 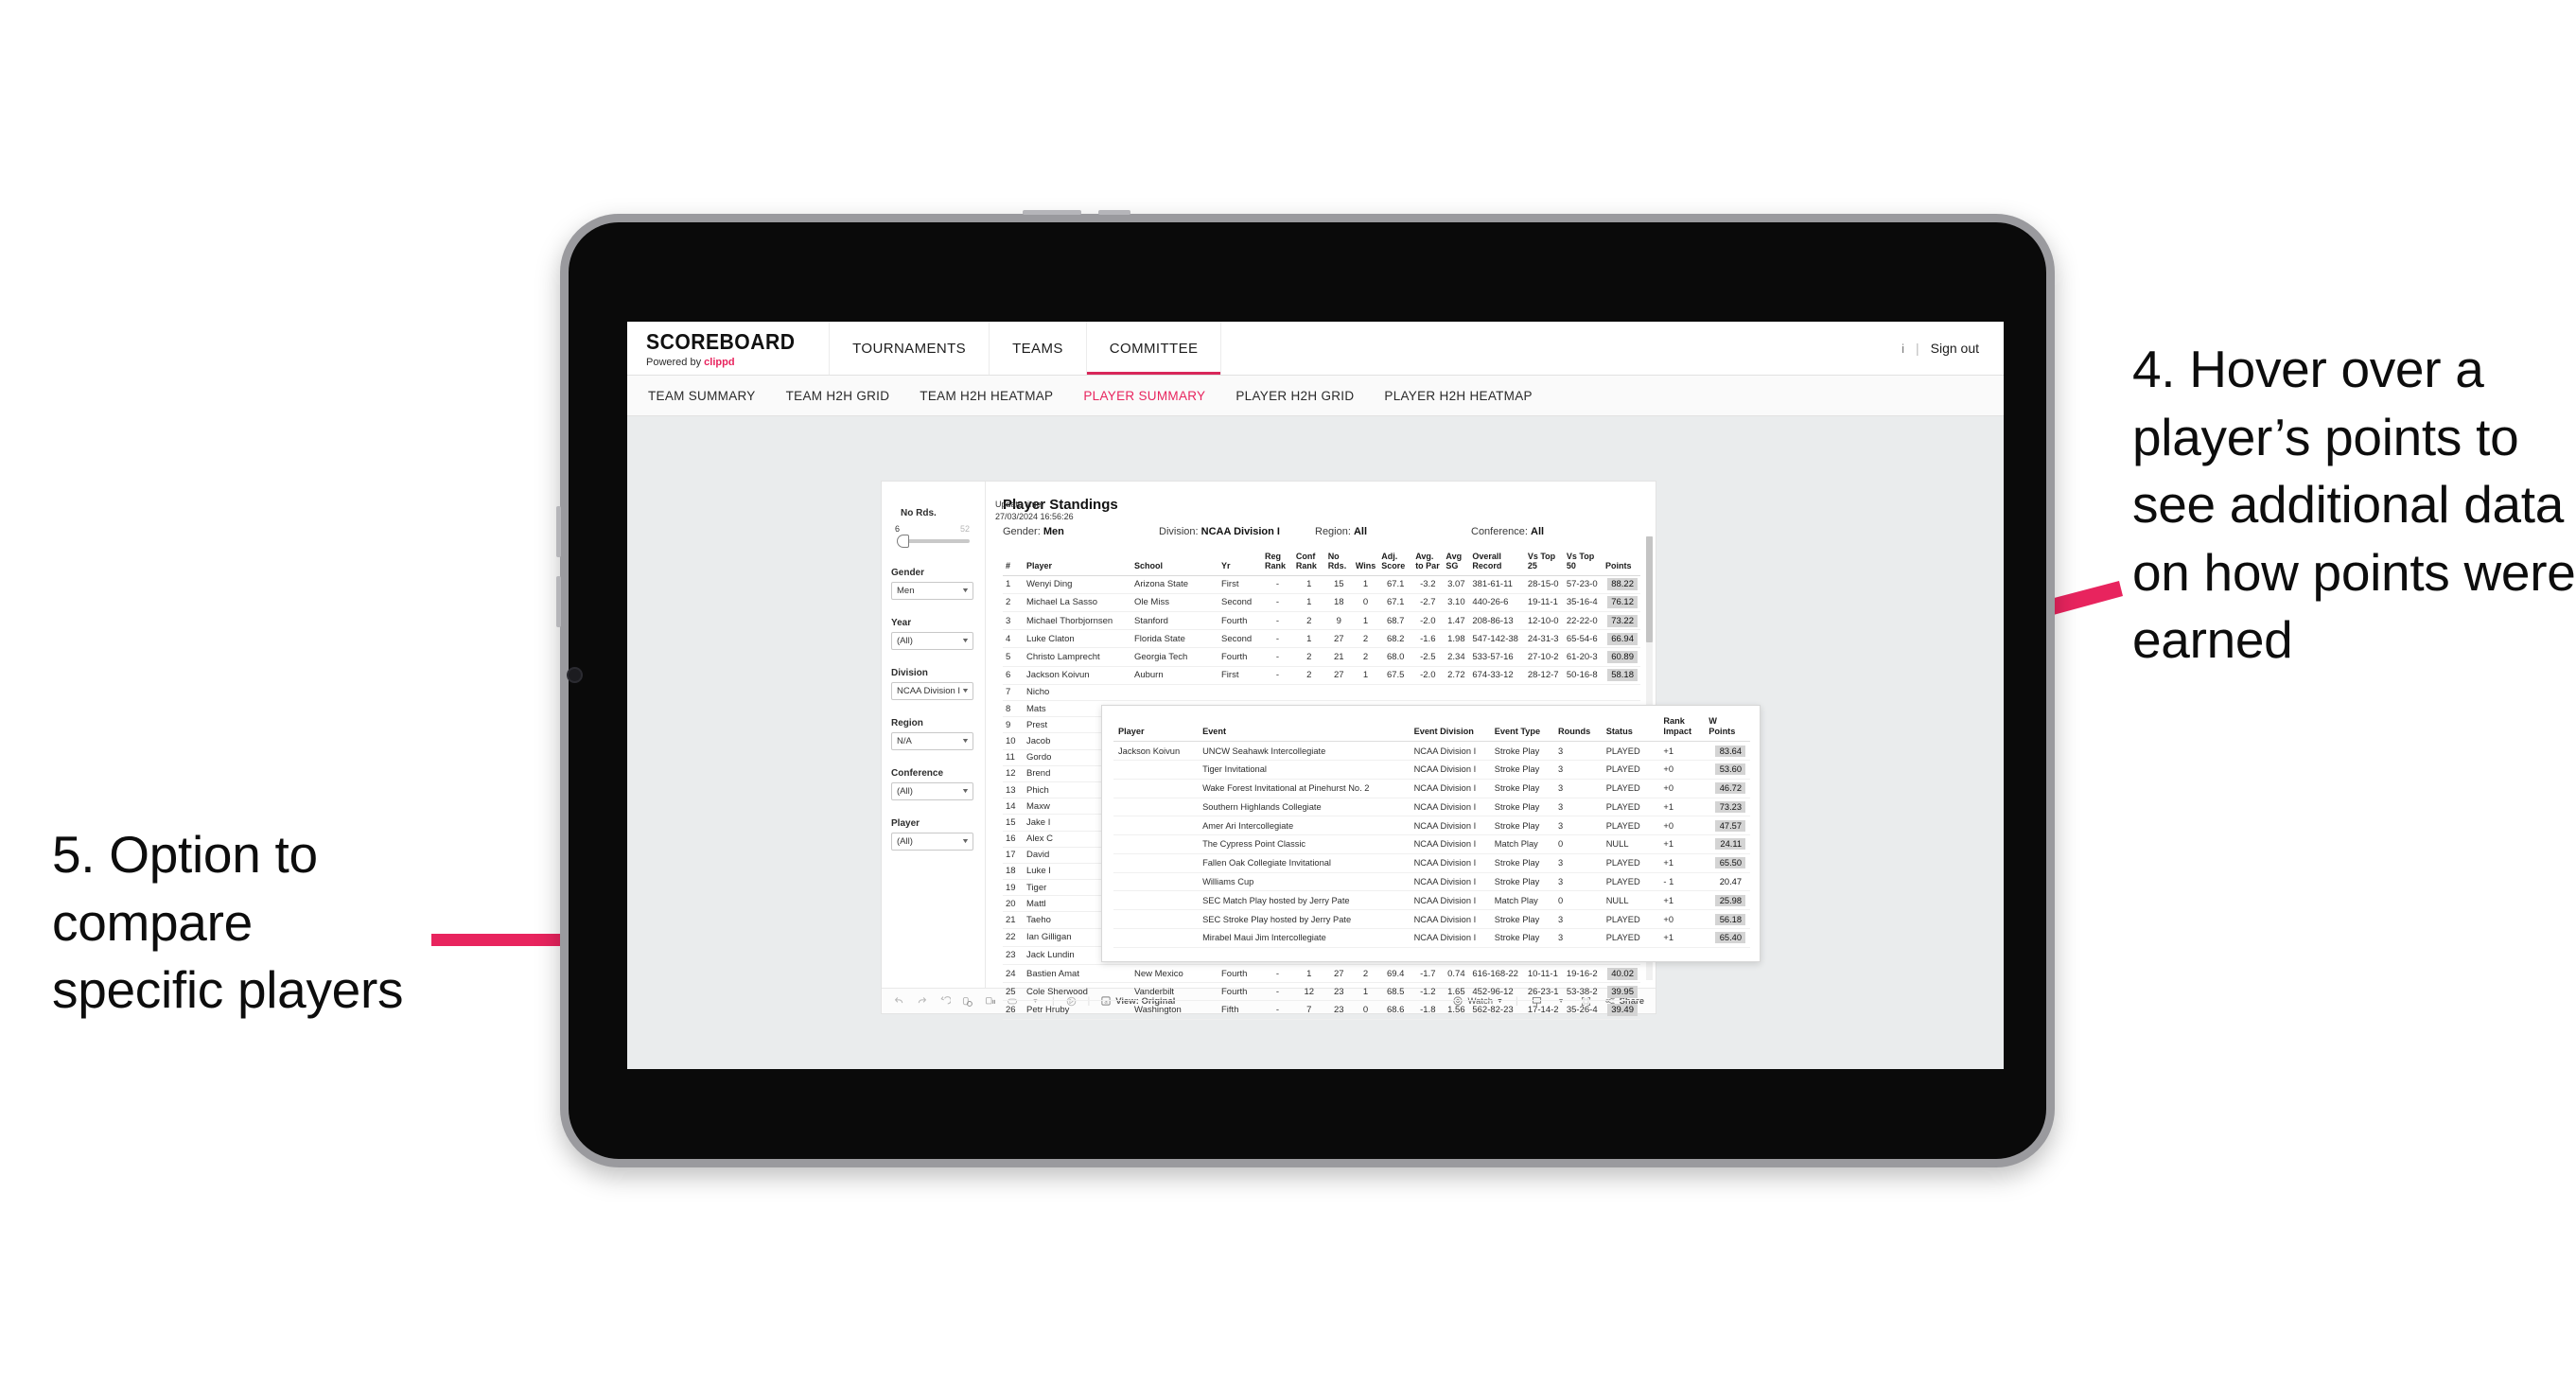 What do you see at coordinates (932, 691) in the screenshot?
I see `filter-division-select: NCAA Division I ▼` at bounding box center [932, 691].